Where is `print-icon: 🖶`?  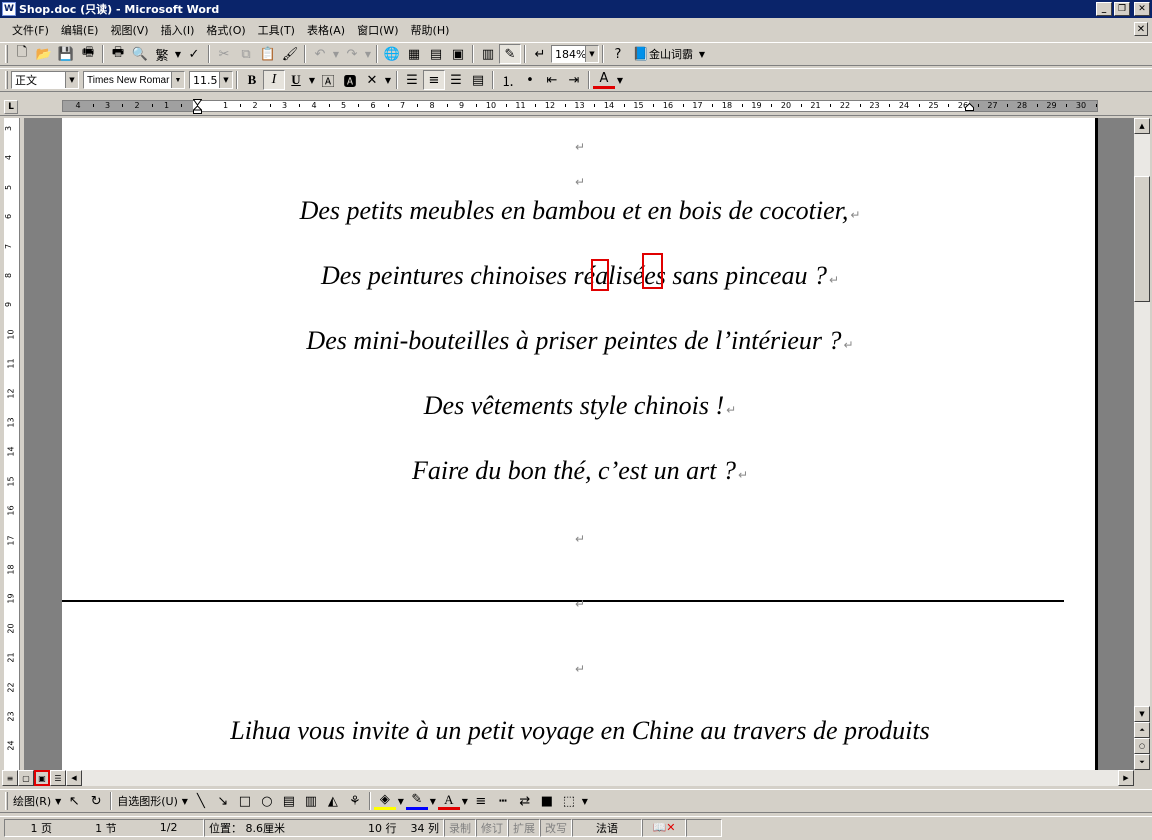 print-icon: 🖶 is located at coordinates (118, 54).